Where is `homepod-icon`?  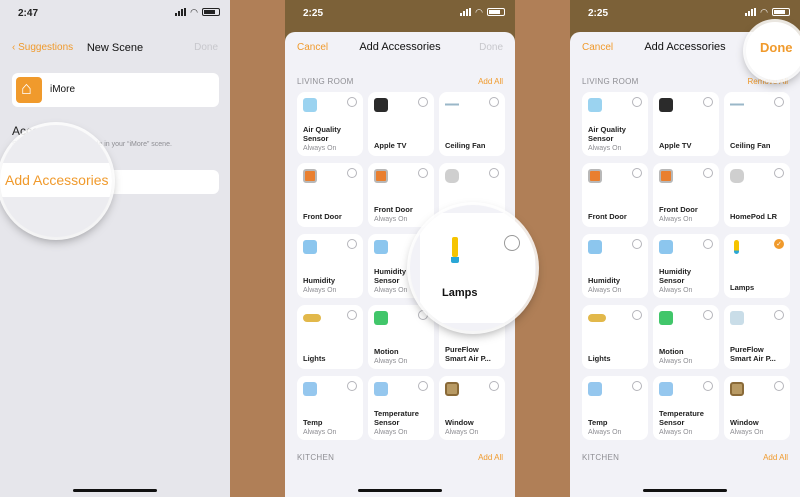 homepod-icon is located at coordinates (737, 176).